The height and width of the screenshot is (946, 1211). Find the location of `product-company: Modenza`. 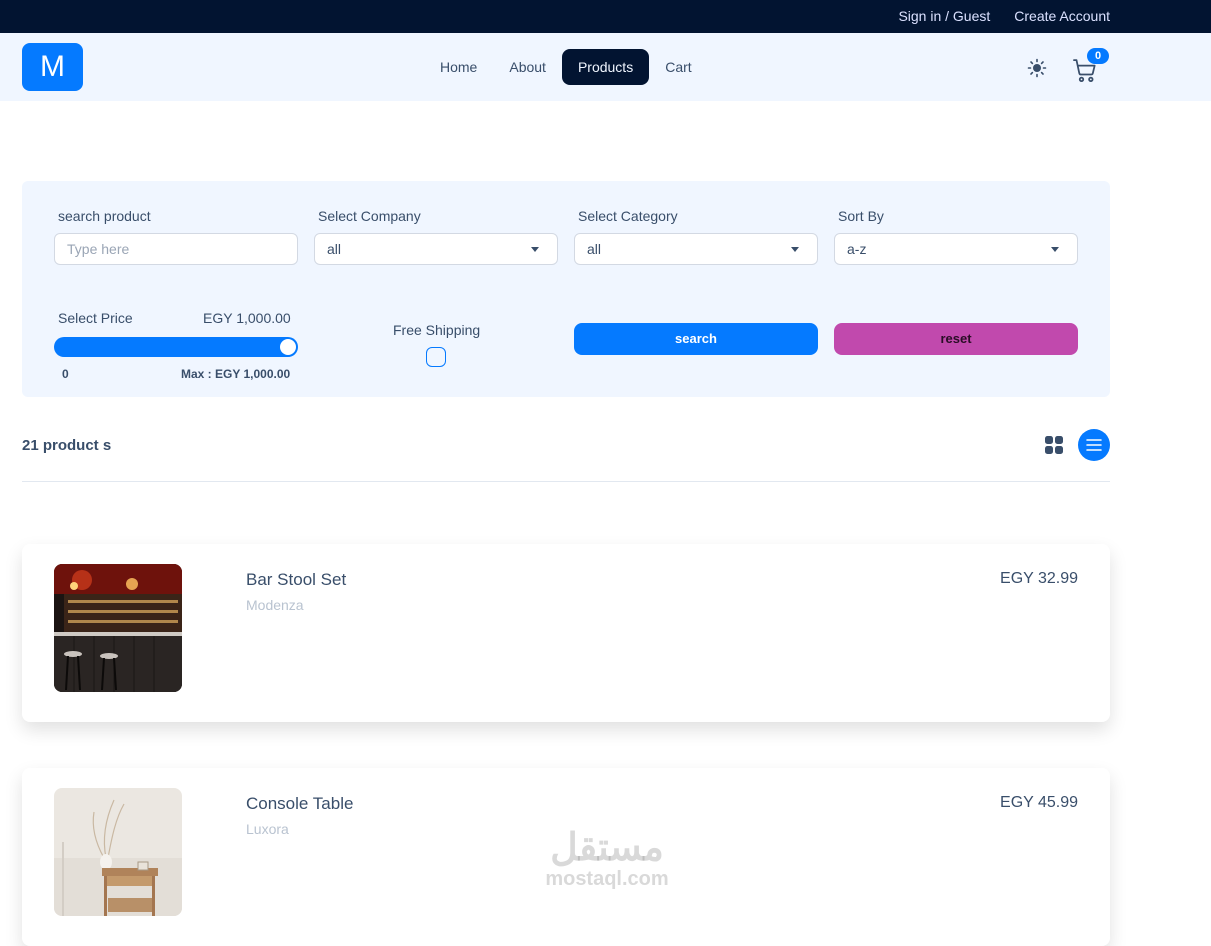

product-company: Modenza is located at coordinates (275, 605).